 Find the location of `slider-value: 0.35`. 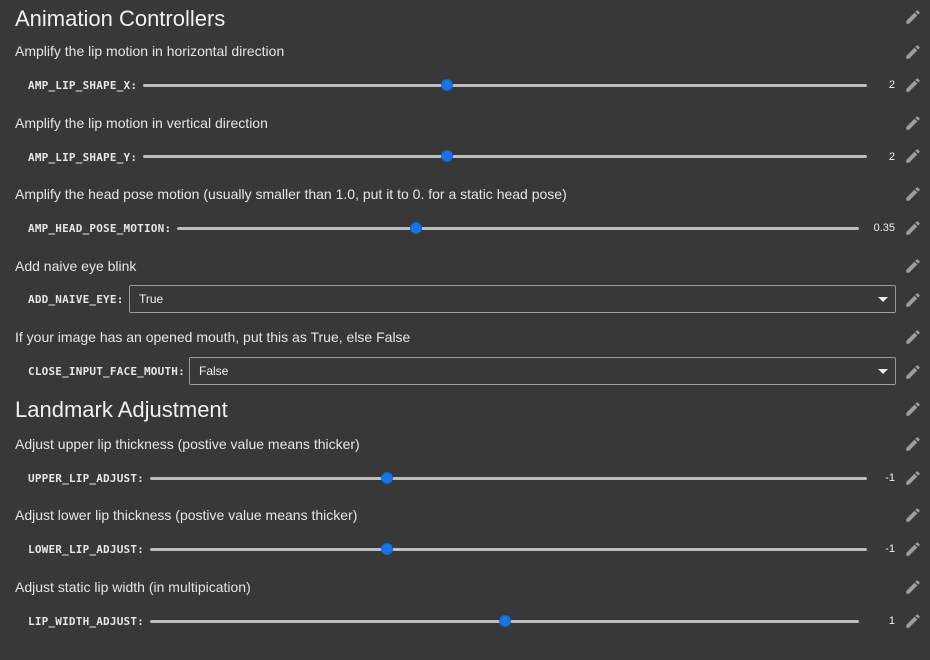

slider-value: 0.35 is located at coordinates (884, 228).